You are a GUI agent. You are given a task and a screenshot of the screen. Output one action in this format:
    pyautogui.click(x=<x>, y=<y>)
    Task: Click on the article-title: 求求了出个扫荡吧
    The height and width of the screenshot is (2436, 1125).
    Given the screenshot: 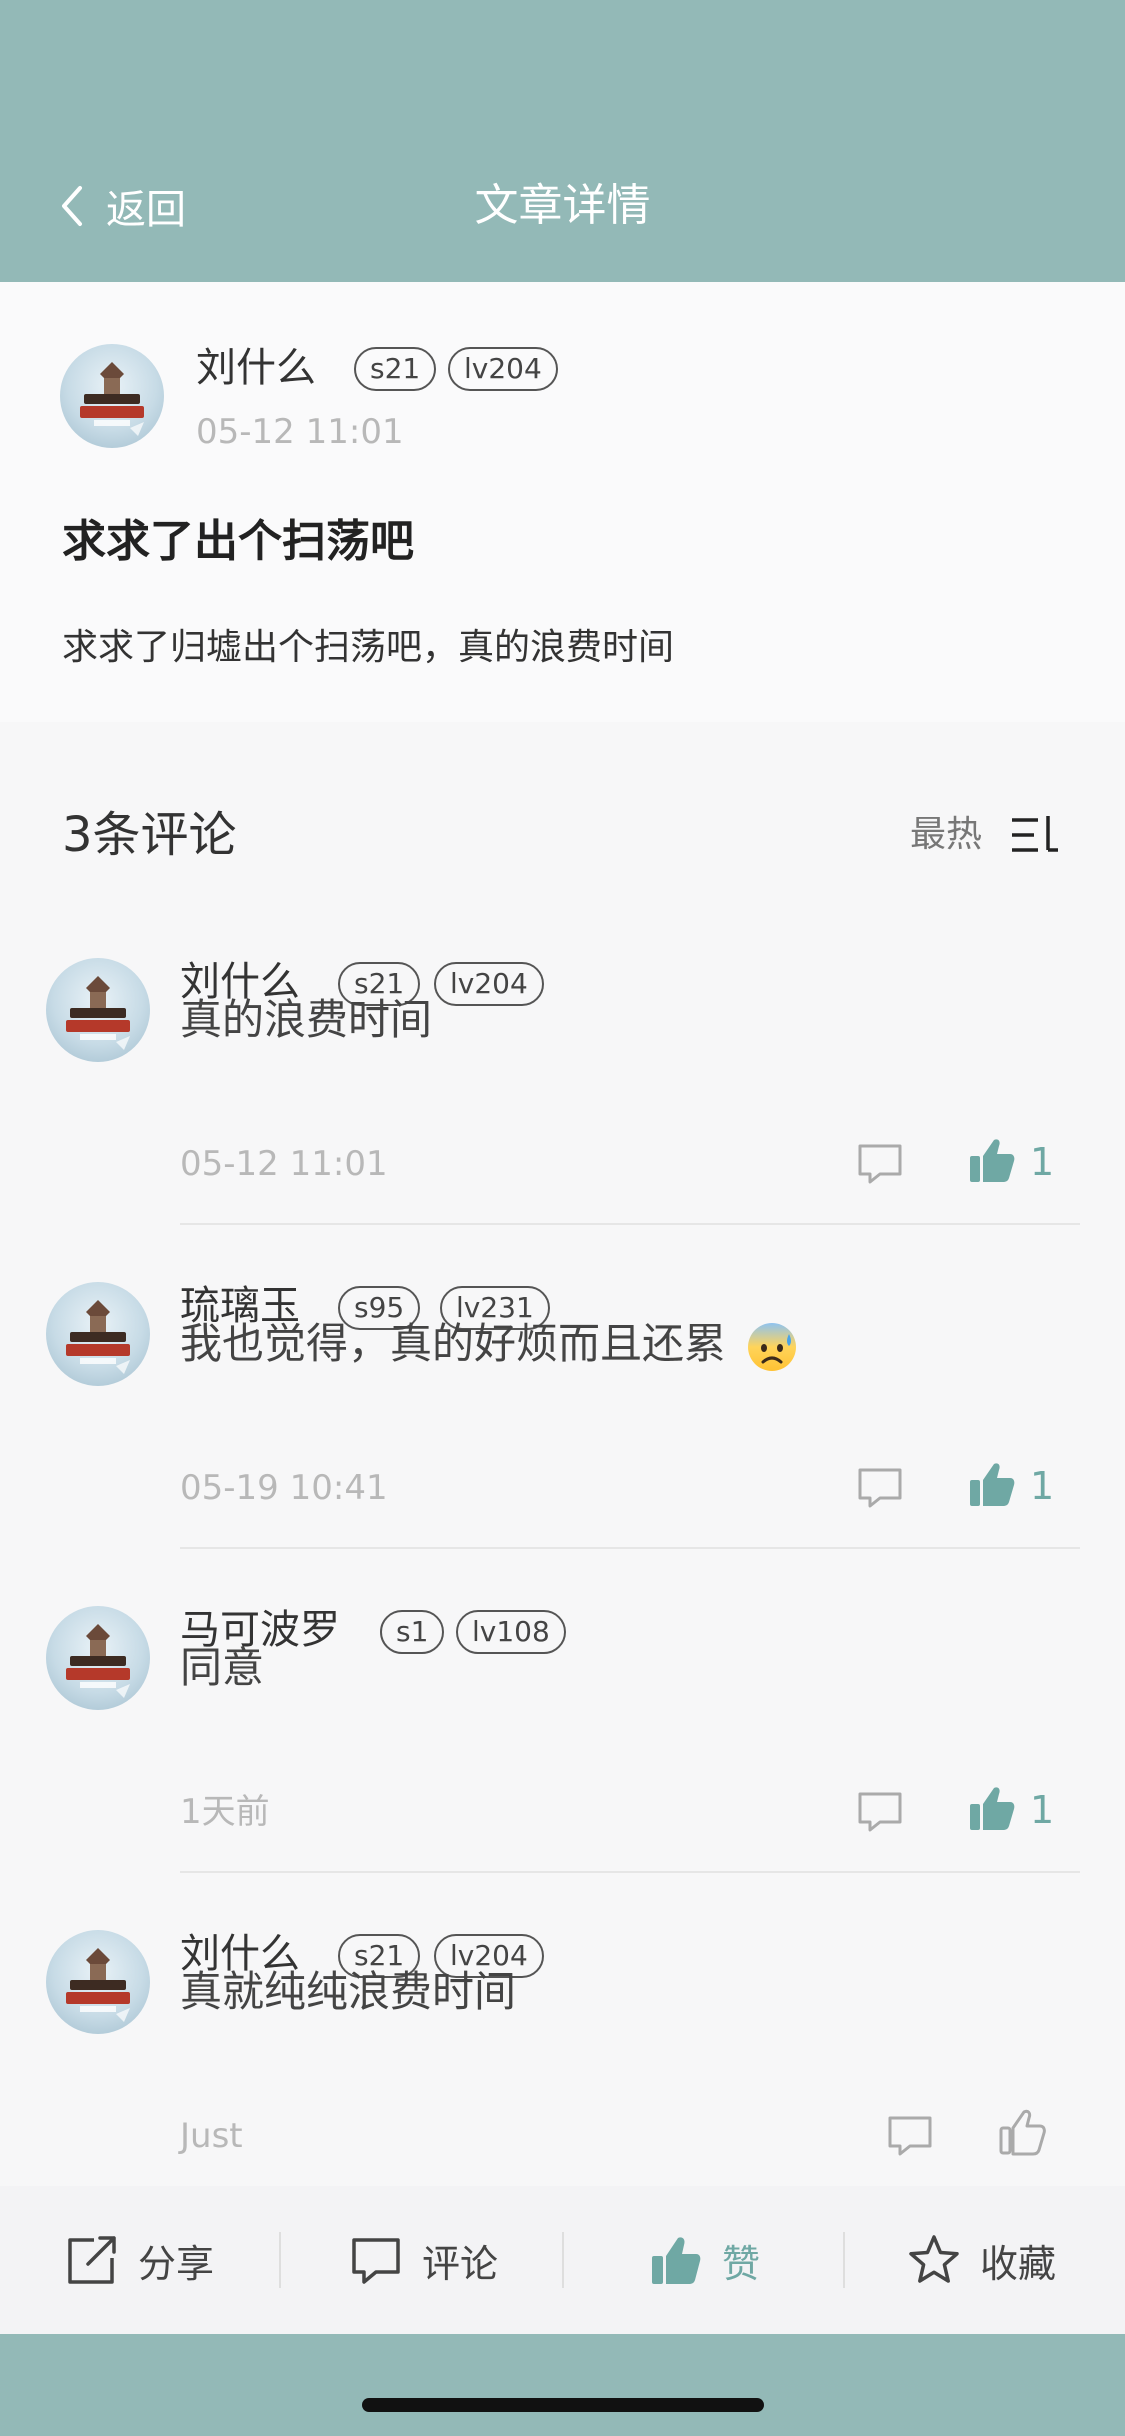 What is the action you would take?
    pyautogui.click(x=238, y=541)
    